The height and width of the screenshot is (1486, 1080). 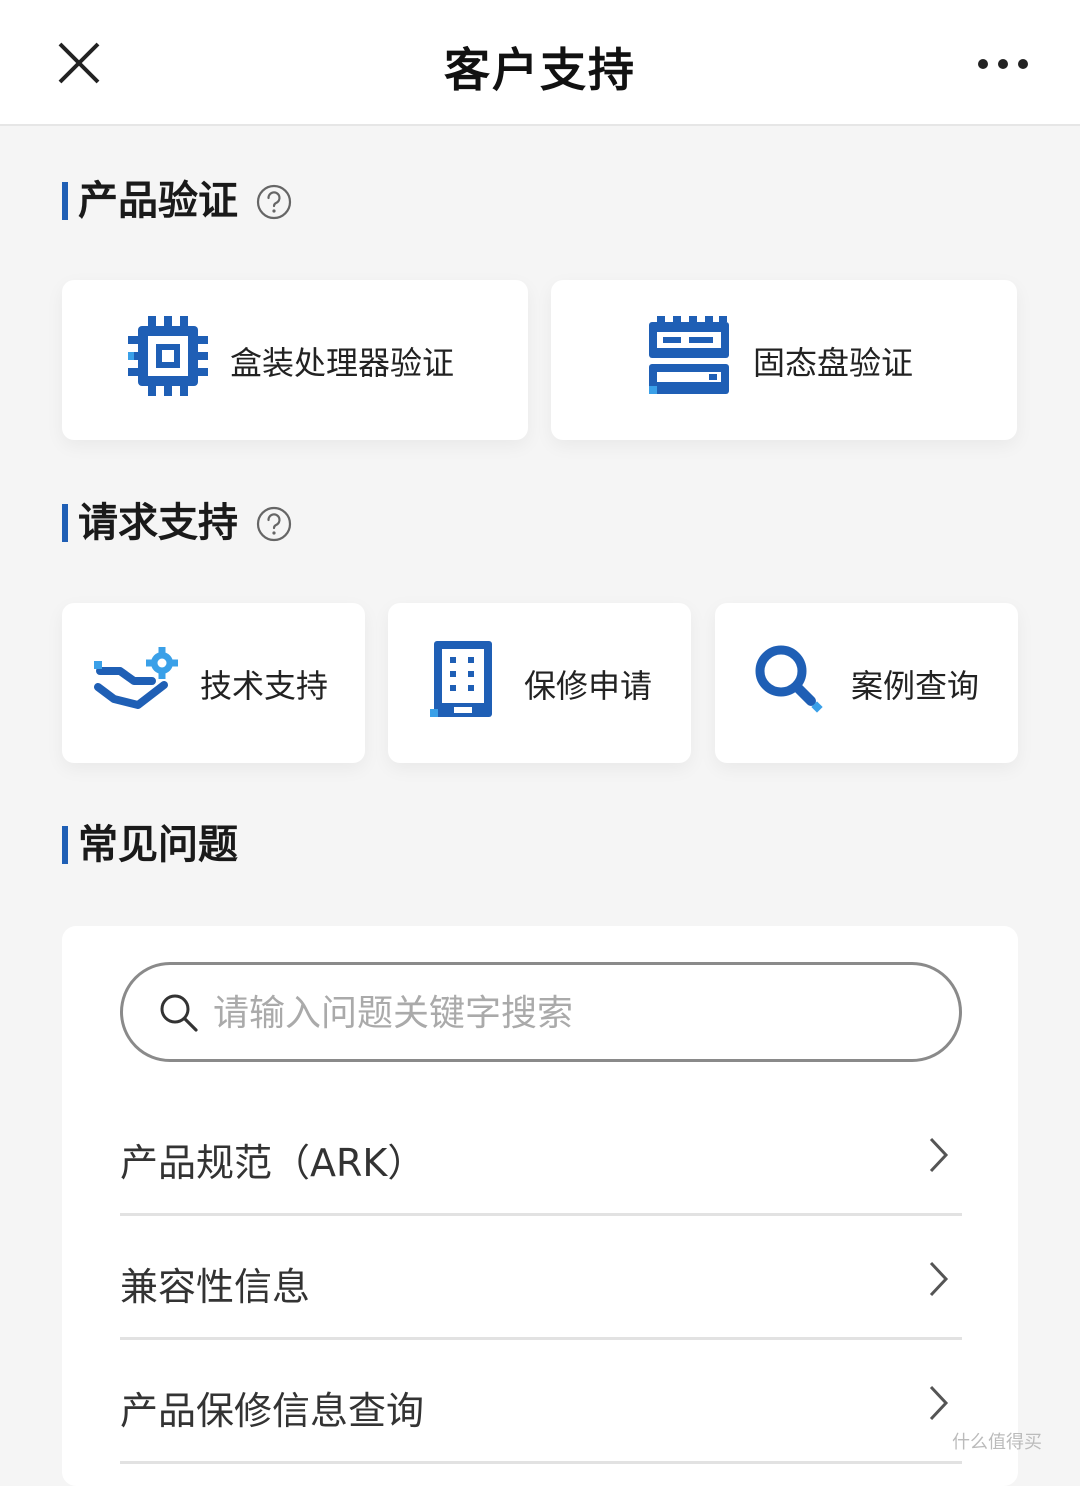 I want to click on card-label: 固态盘验证, so click(x=833, y=363).